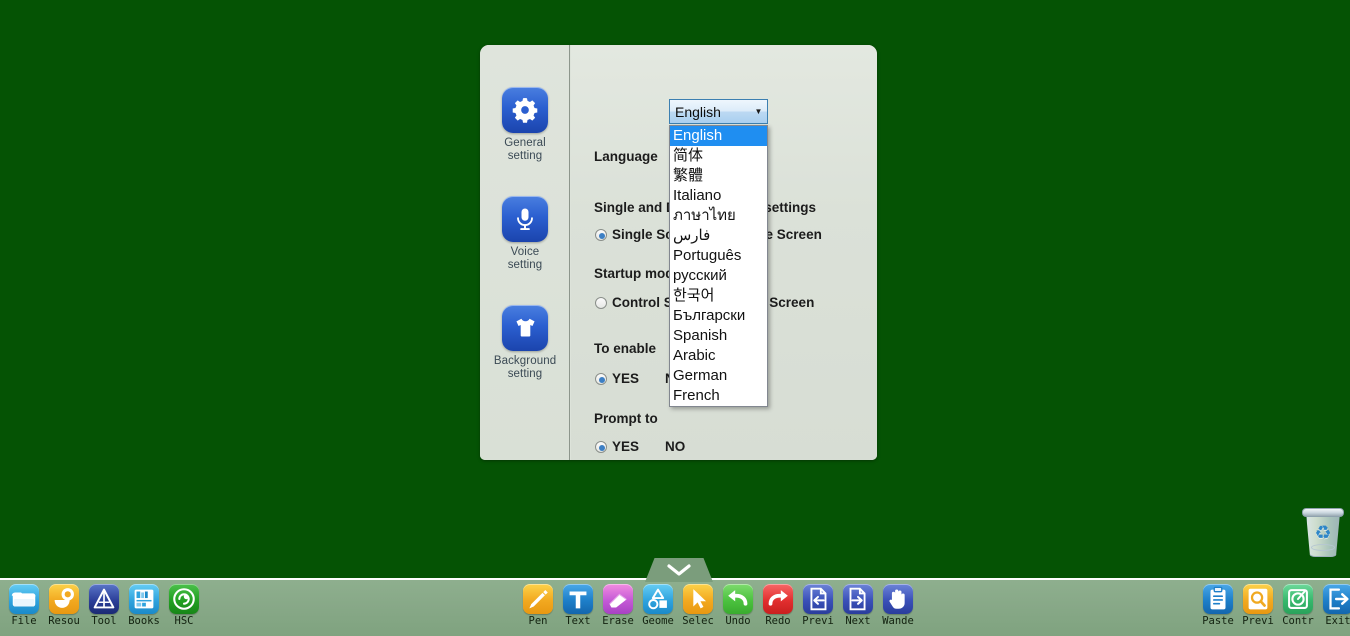 The image size is (1350, 636). I want to click on taskbar-left-group: File Resou Tool Books HSC, so click(104, 603).